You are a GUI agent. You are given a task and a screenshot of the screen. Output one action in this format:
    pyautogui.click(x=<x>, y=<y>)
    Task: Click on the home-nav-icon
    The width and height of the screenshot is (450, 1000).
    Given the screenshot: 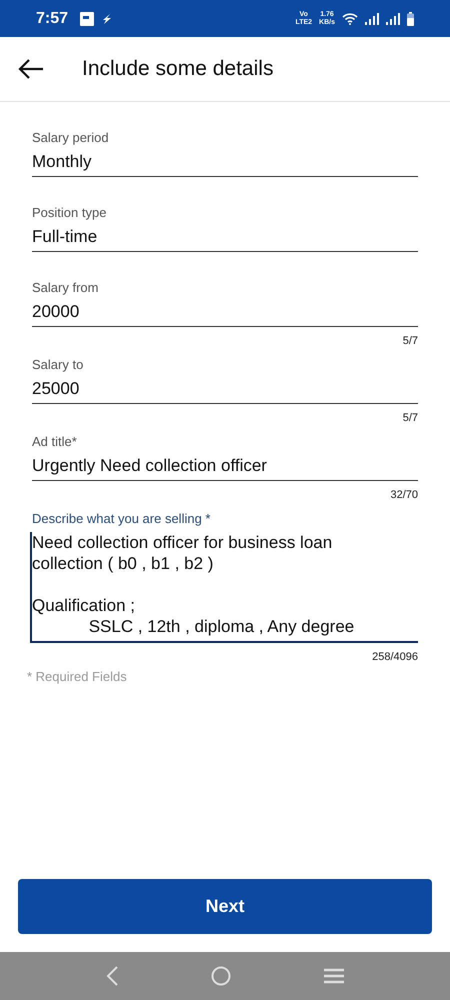 What is the action you would take?
    pyautogui.click(x=220, y=976)
    